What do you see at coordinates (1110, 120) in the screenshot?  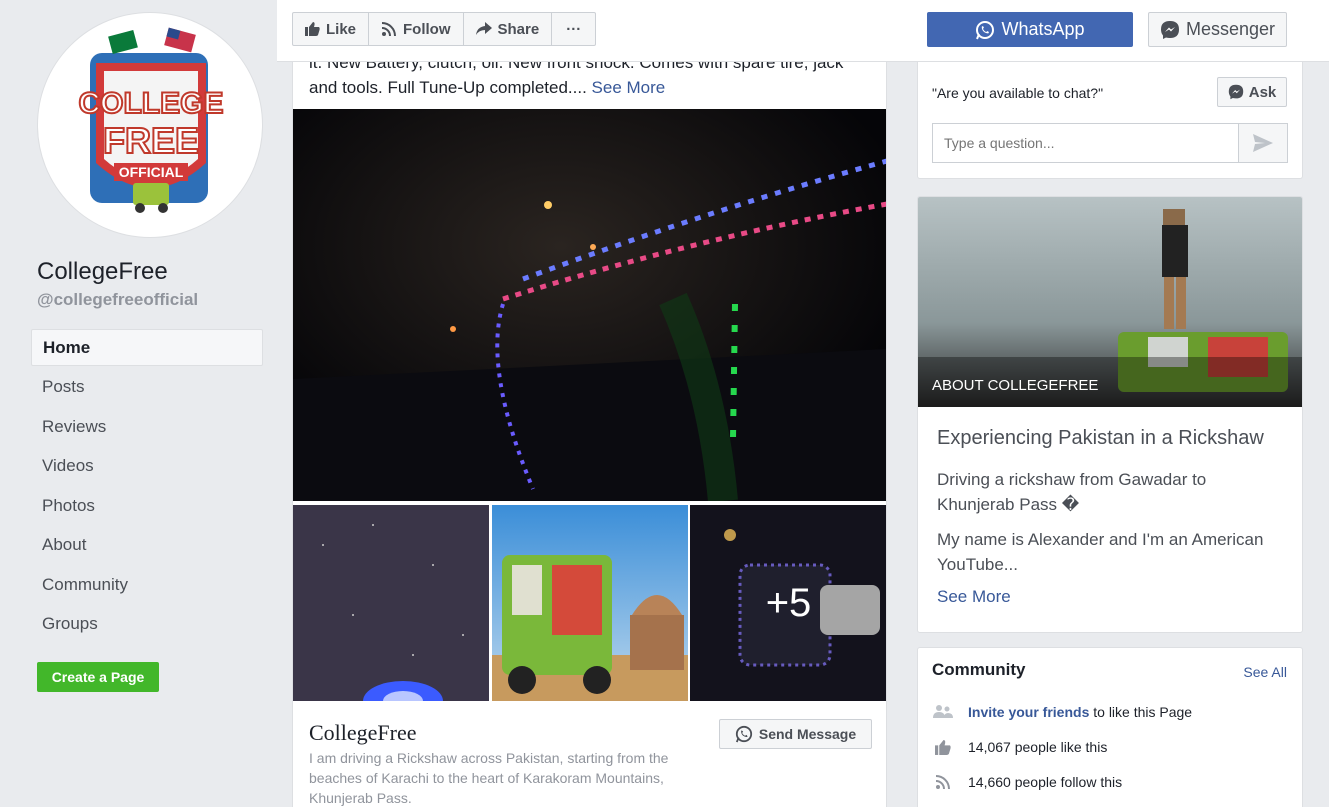 I see `chat-panel: "Are you available to chat?" Ask` at bounding box center [1110, 120].